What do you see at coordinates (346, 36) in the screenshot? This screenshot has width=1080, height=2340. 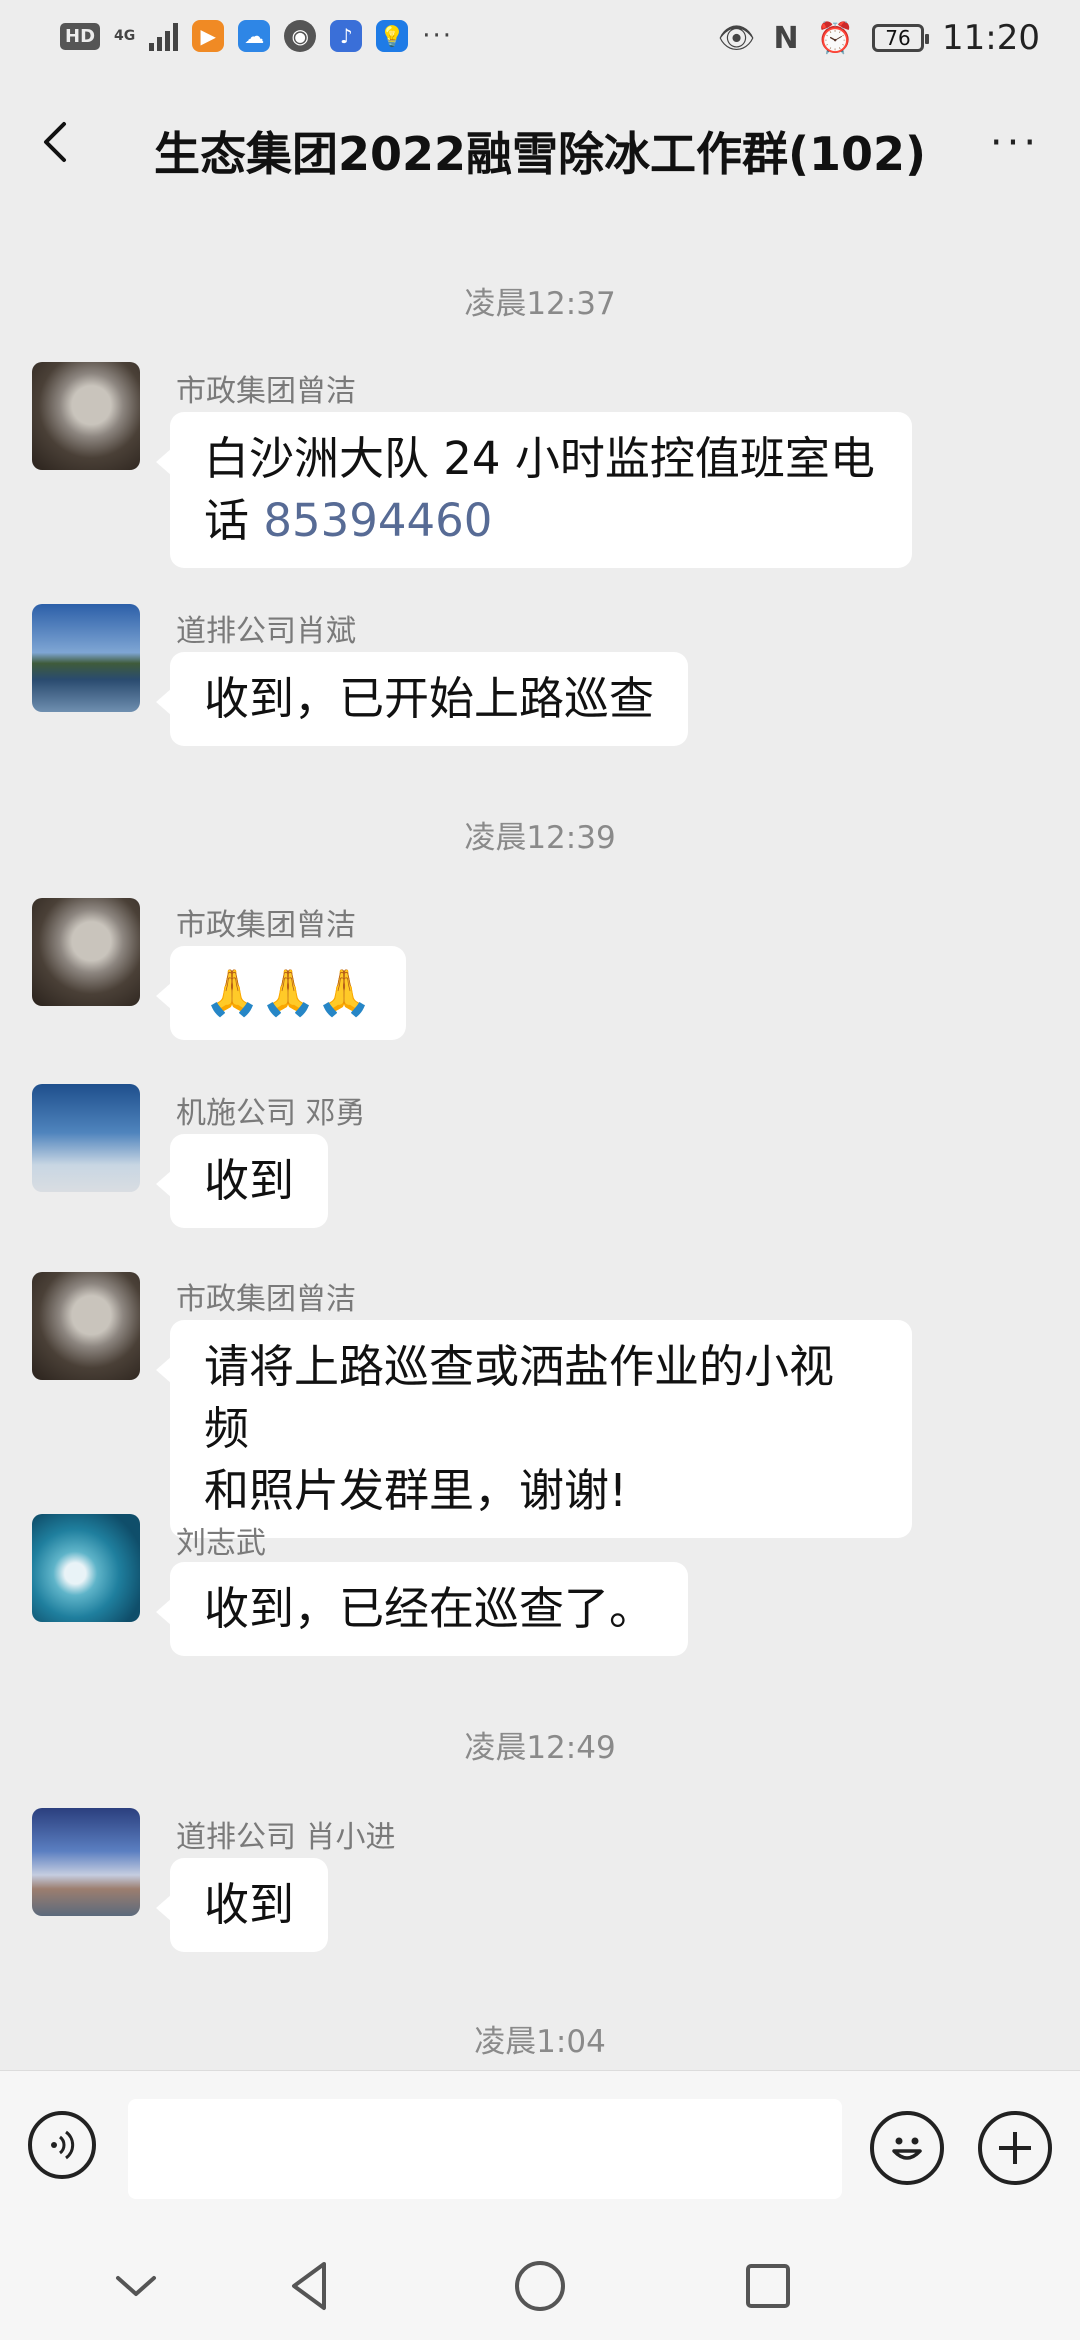 I see `music-app-icon: ♪` at bounding box center [346, 36].